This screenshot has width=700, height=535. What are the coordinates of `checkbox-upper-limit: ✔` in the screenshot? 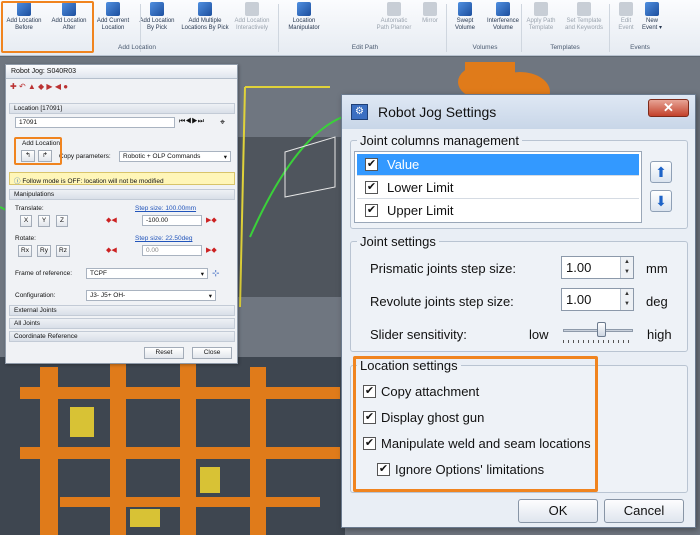 It's located at (371, 210).